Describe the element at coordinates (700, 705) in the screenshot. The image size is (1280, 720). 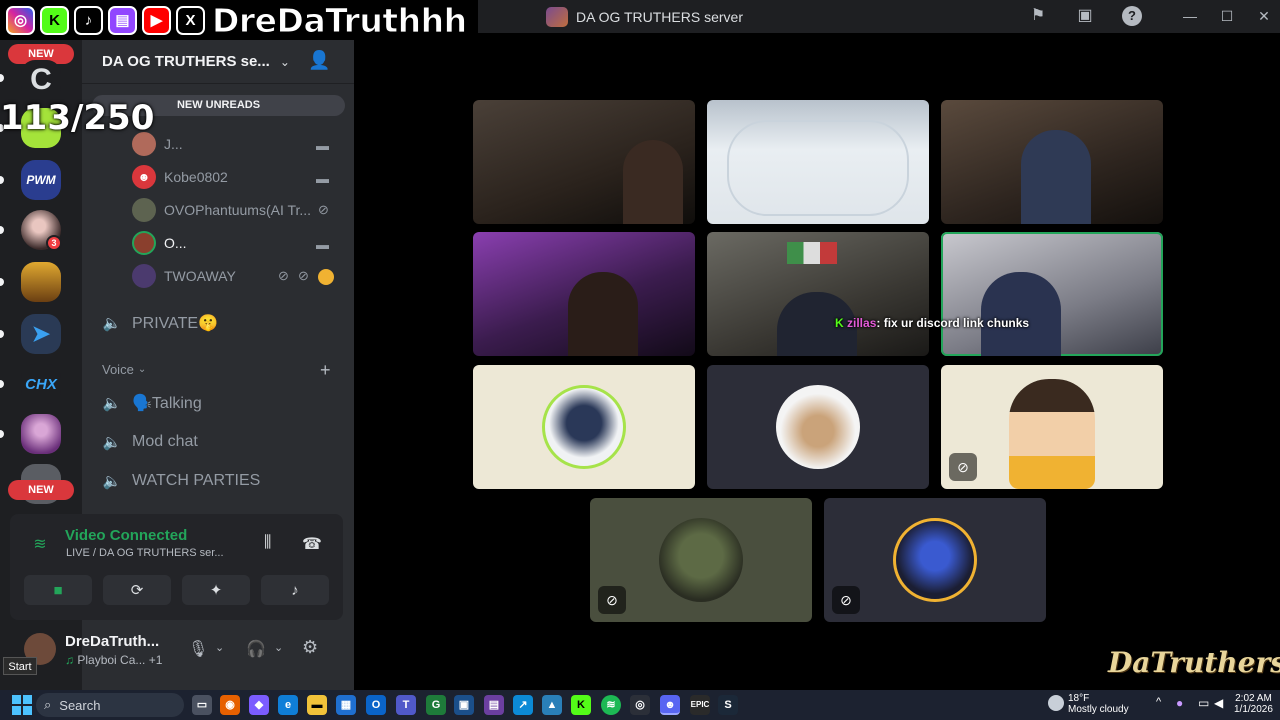
I see `epic-games-icon: EPIC` at that location.